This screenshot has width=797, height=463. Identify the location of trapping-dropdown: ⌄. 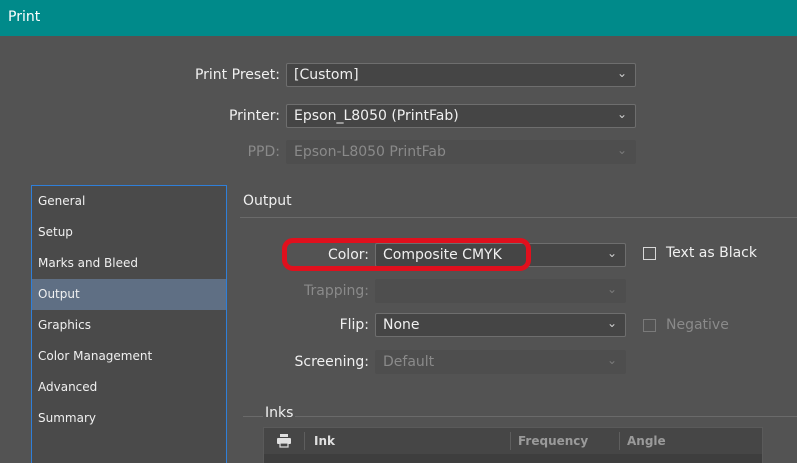
(500, 291).